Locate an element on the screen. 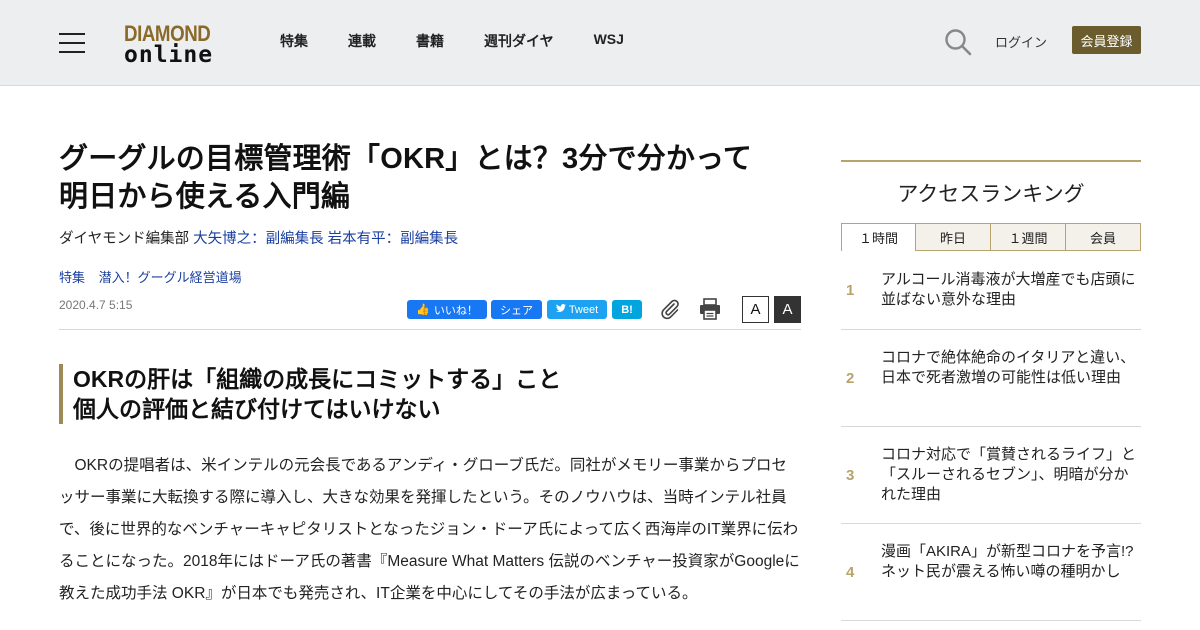 Image resolution: width=1200 pixels, height=630 pixels. article-authors: ダイヤモンド編集部 大矢博之：副編集長 岩本有平：副編集長 is located at coordinates (430, 237).